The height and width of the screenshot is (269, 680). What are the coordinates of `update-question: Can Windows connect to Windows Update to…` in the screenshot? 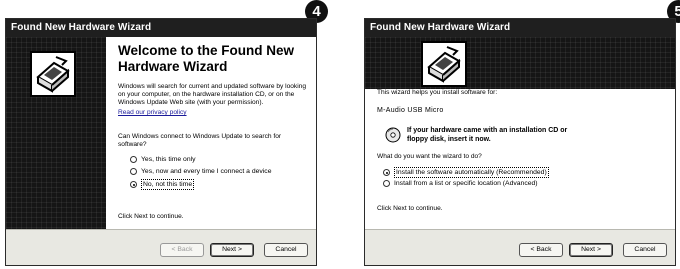 It's located at (200, 140).